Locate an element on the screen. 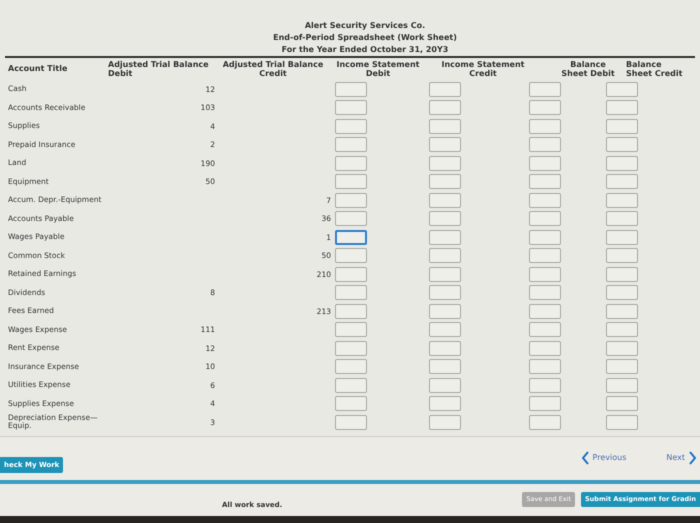 The width and height of the screenshot is (700, 523). chevron-right-icon is located at coordinates (692, 458).